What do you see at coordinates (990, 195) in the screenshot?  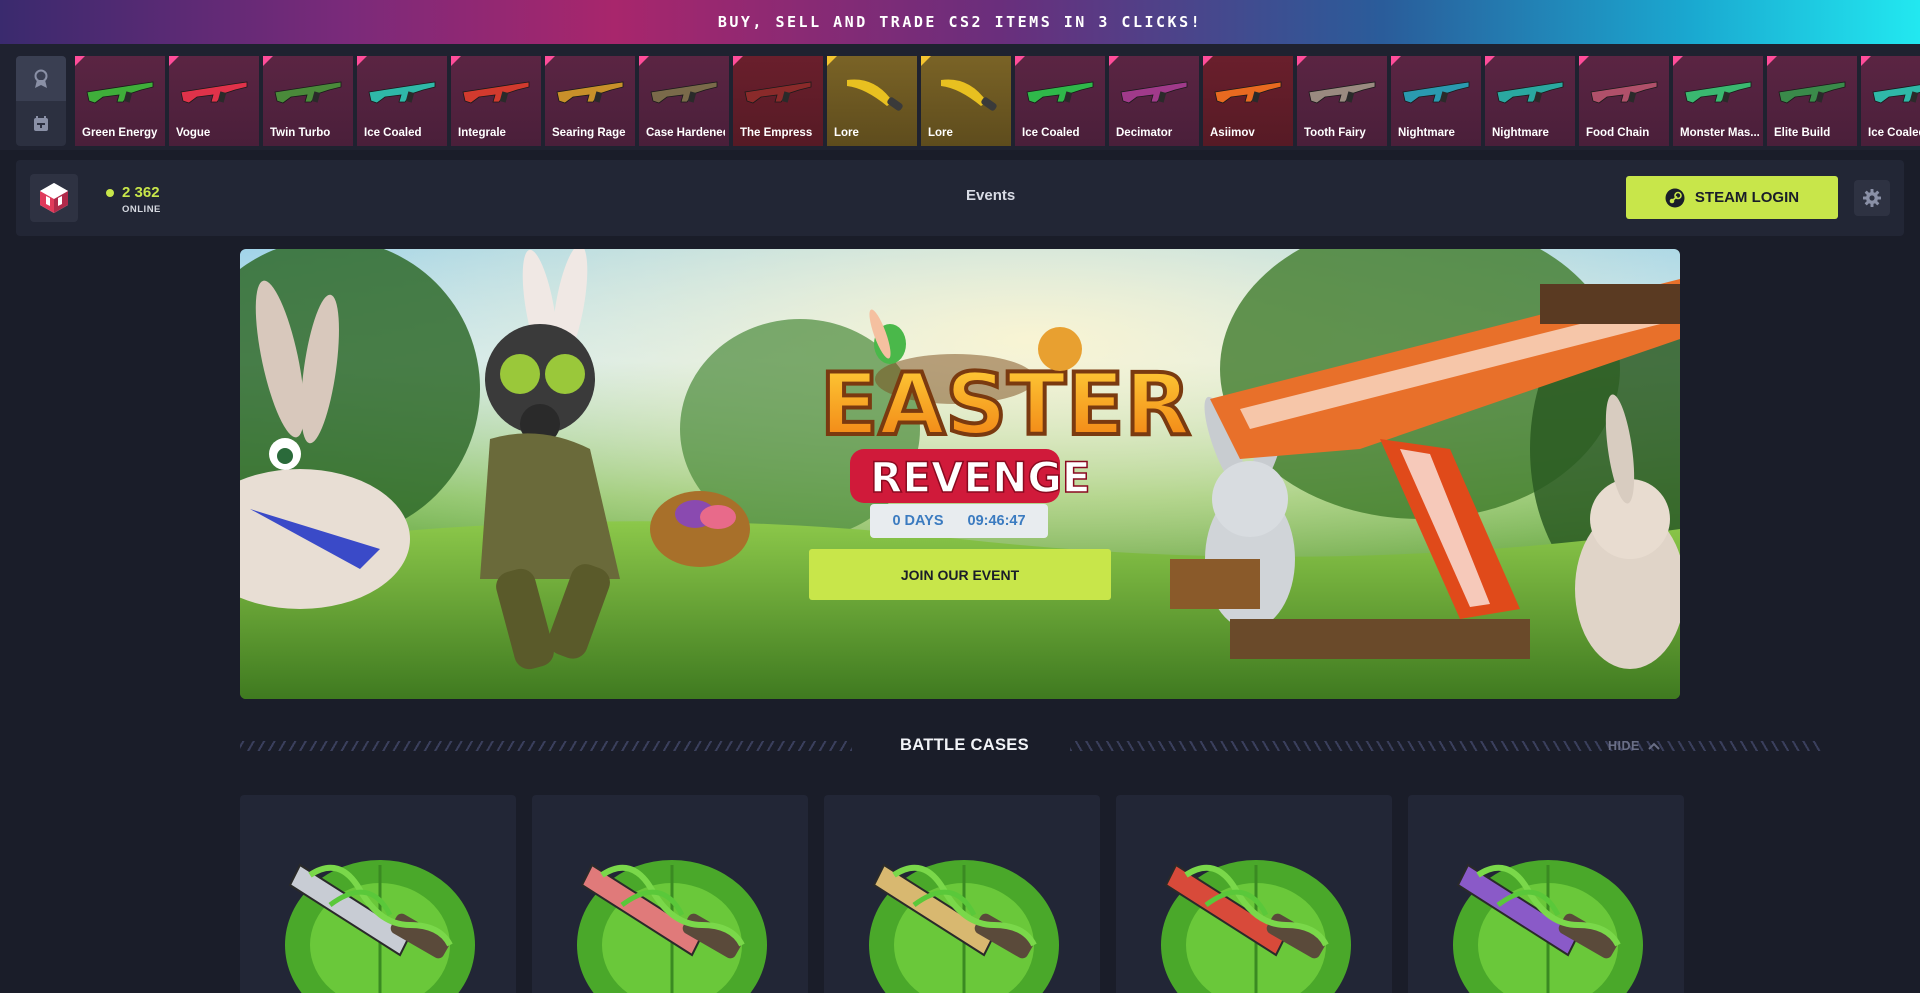 I see `nav-events-link: Events` at bounding box center [990, 195].